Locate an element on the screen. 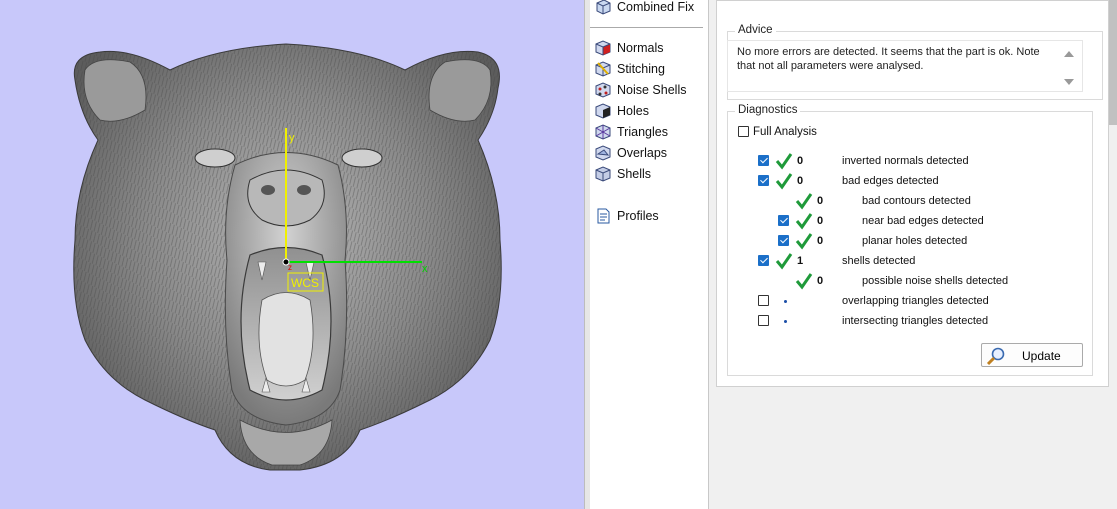  diag-row-overlapping-triangles: overlapping triangles detected is located at coordinates (918, 301).